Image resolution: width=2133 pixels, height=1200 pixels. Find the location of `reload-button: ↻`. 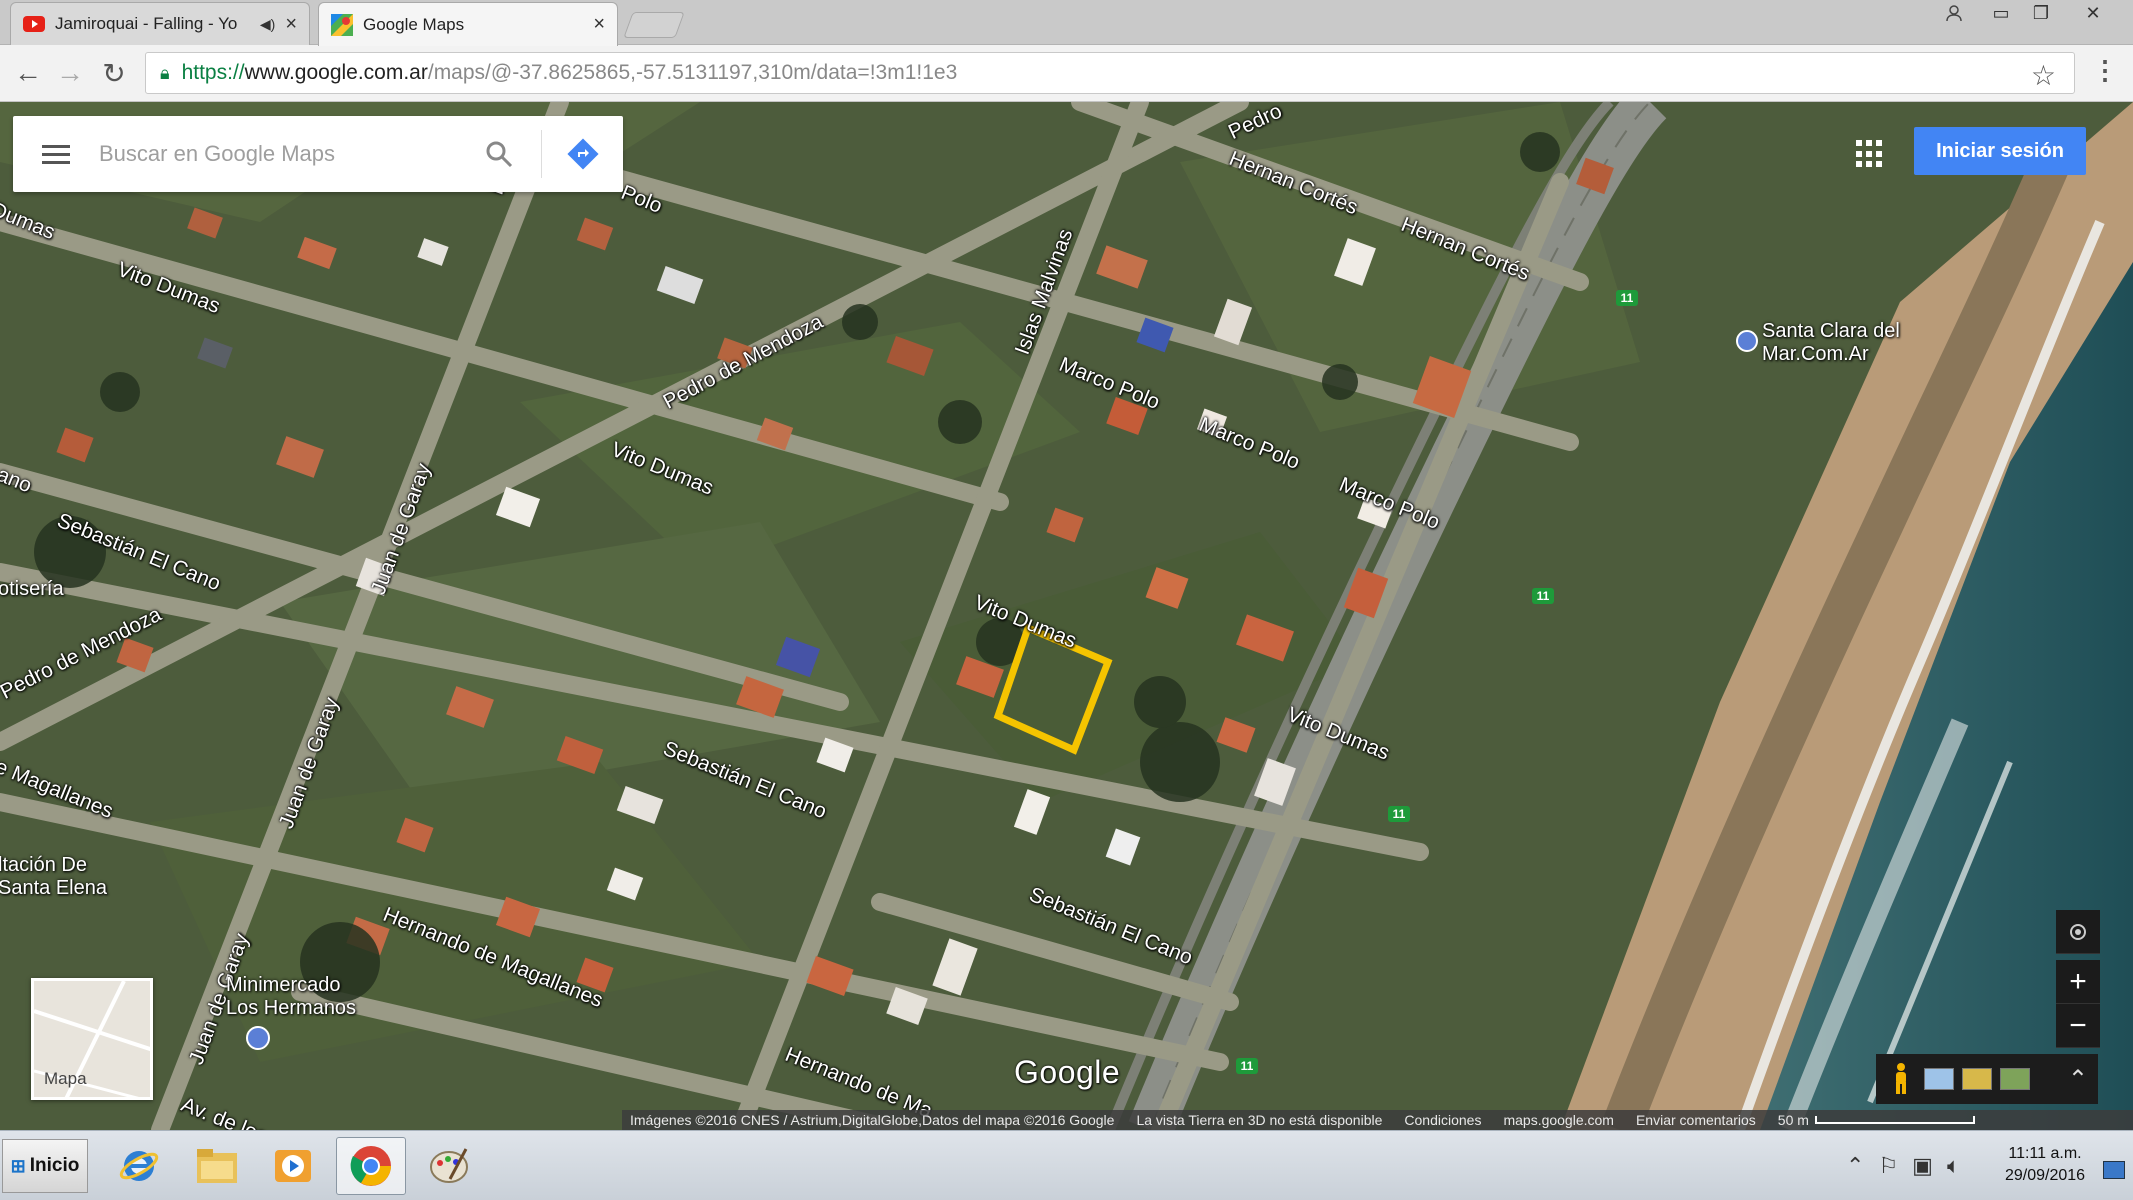

reload-button: ↻ is located at coordinates (114, 73).